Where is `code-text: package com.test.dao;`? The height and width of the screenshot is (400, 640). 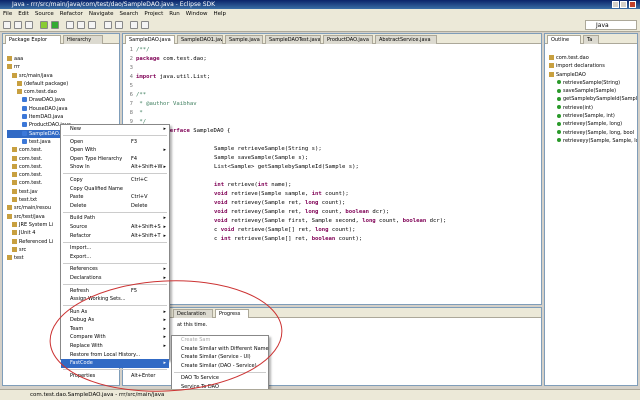 code-text: package com.test.dao; is located at coordinates (171, 59).